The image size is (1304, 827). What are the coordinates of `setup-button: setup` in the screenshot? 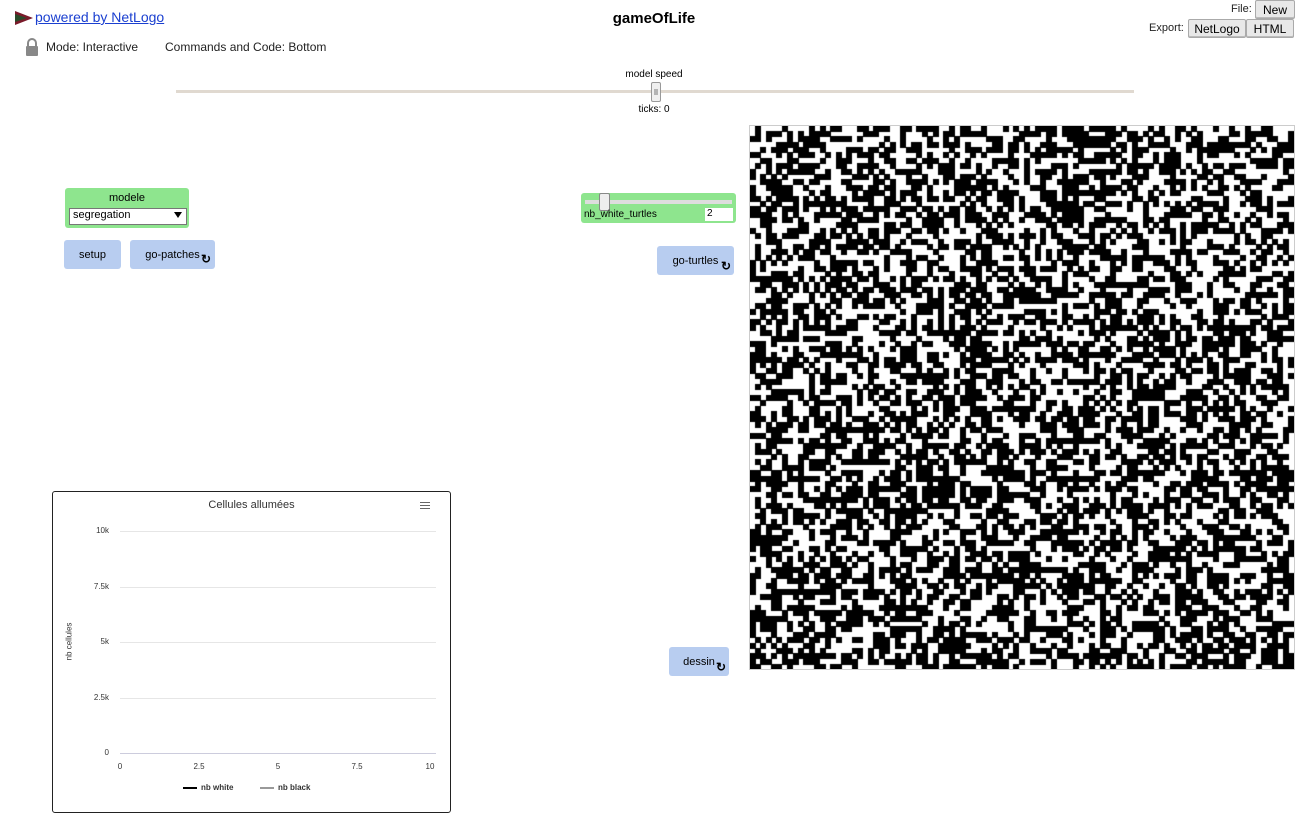 It's located at (92, 254).